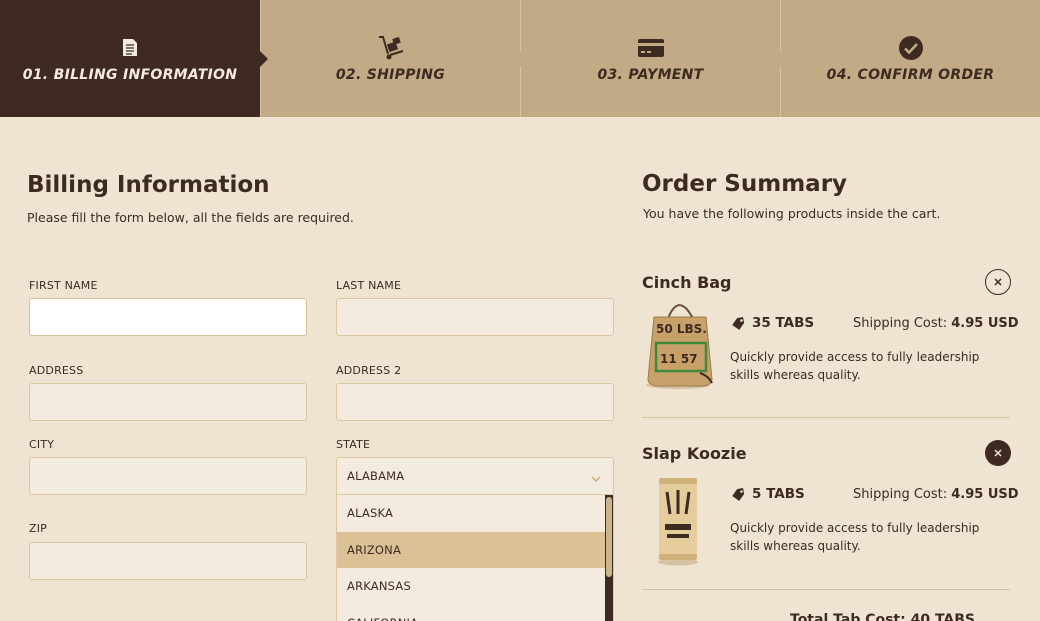 The width and height of the screenshot is (1040, 621). What do you see at coordinates (390, 74) in the screenshot?
I see `step-label: 02. SHIPPING` at bounding box center [390, 74].